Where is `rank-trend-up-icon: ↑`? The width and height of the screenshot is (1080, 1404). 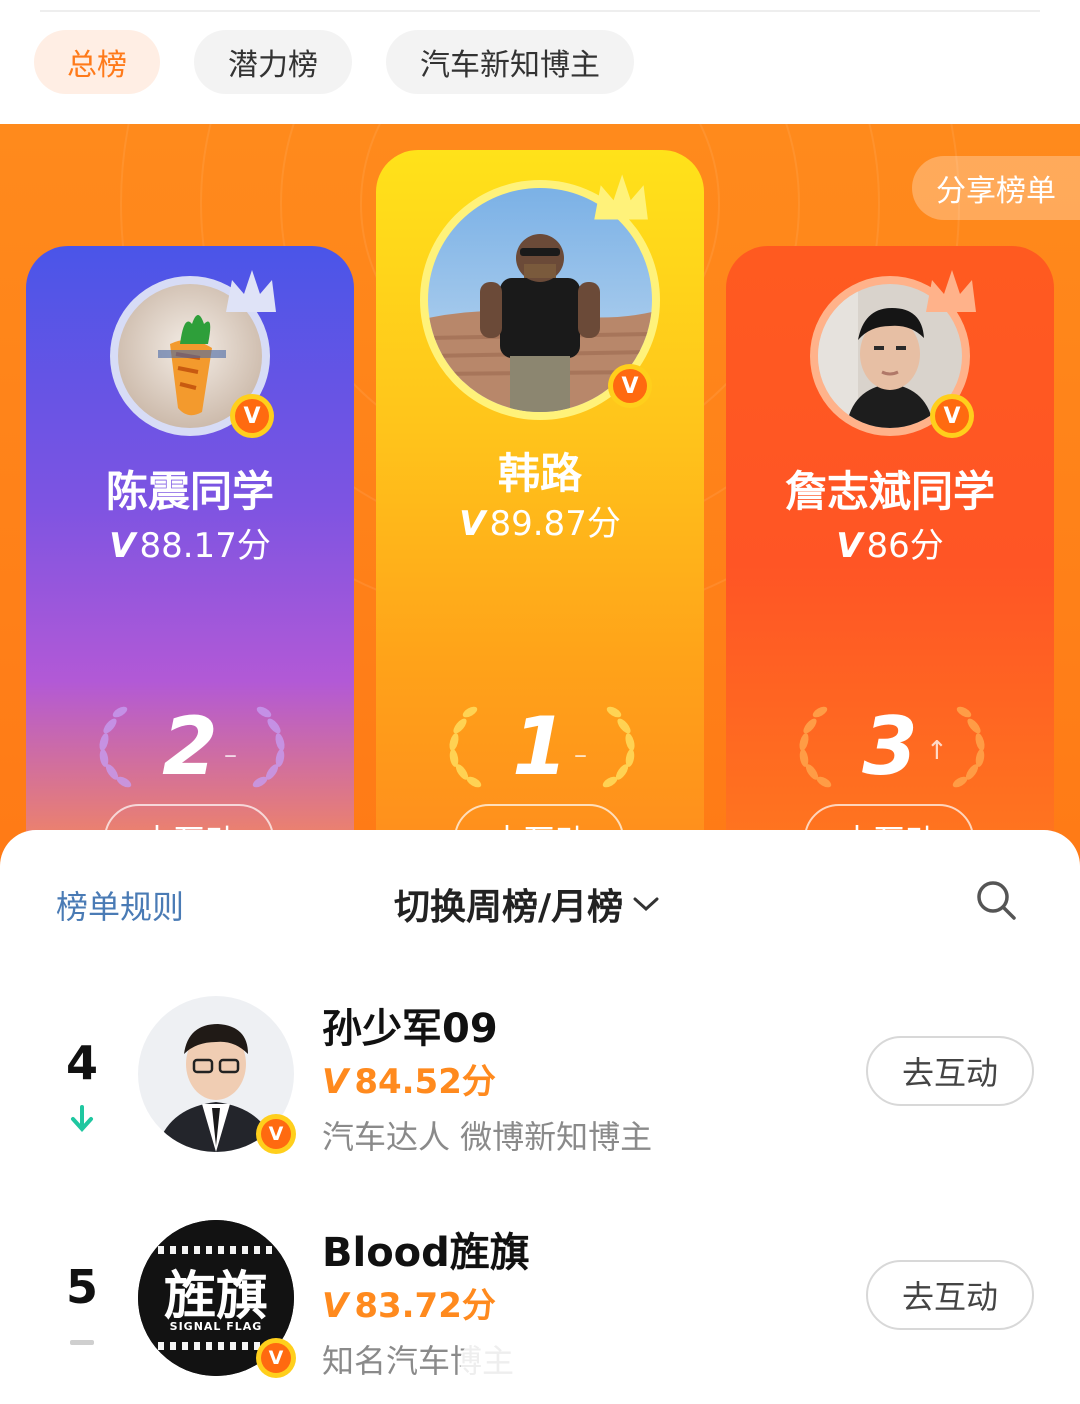 rank-trend-up-icon: ↑ is located at coordinates (937, 751).